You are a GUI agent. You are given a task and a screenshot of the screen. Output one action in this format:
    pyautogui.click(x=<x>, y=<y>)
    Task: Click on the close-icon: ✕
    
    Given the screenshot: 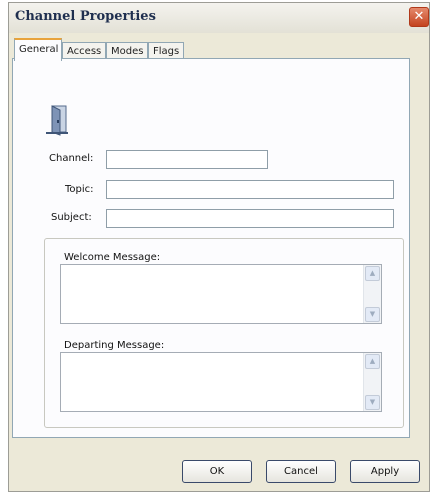 What is the action you would take?
    pyautogui.click(x=419, y=16)
    